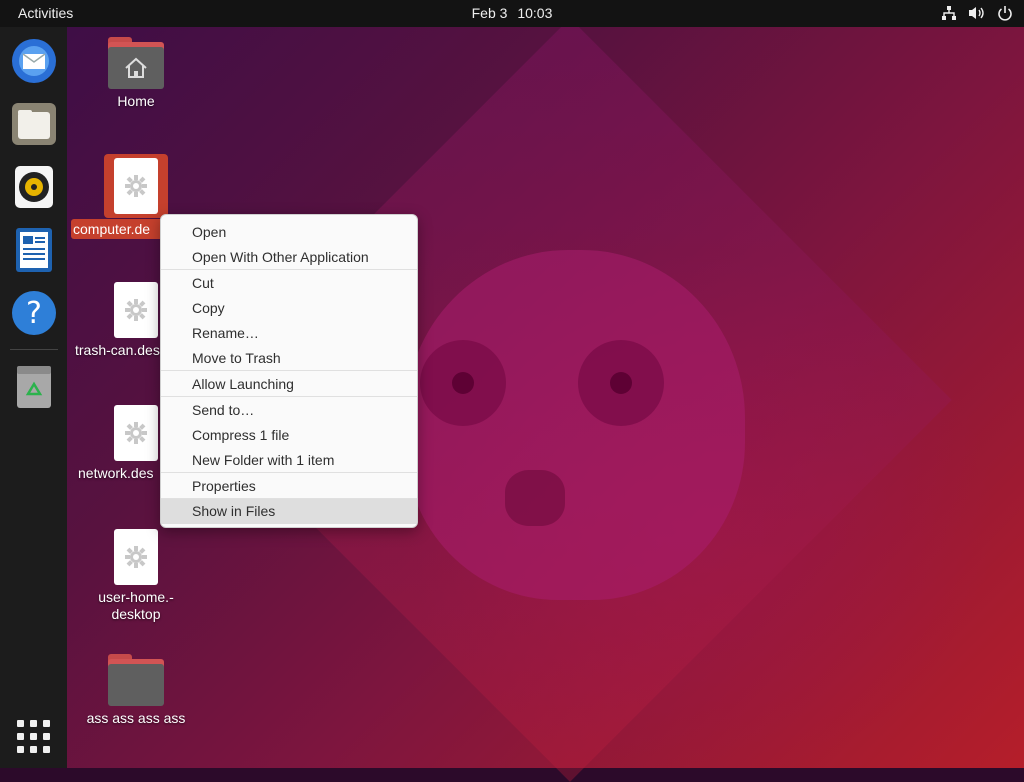 This screenshot has width=1024, height=782. What do you see at coordinates (34, 61) in the screenshot?
I see `mail-icon` at bounding box center [34, 61].